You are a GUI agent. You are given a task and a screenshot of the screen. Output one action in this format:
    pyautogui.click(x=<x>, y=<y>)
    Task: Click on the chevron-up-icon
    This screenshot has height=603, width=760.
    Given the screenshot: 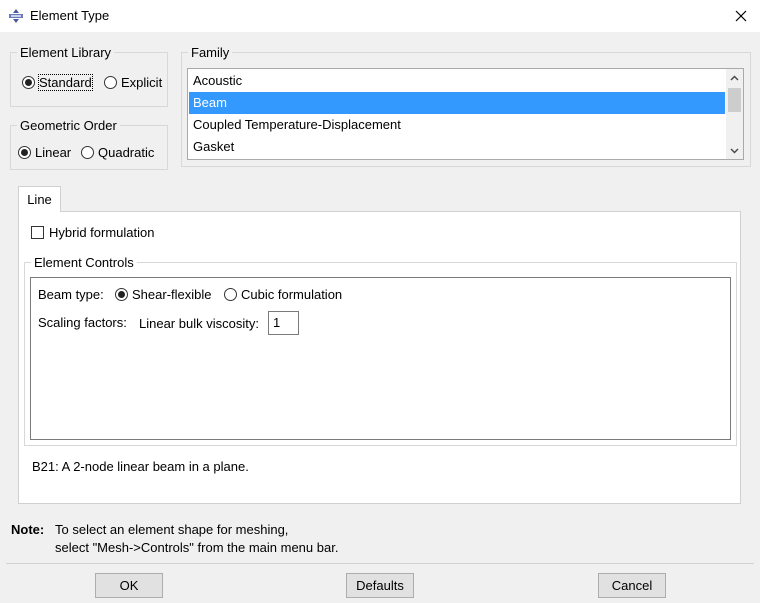 What is the action you would take?
    pyautogui.click(x=734, y=77)
    